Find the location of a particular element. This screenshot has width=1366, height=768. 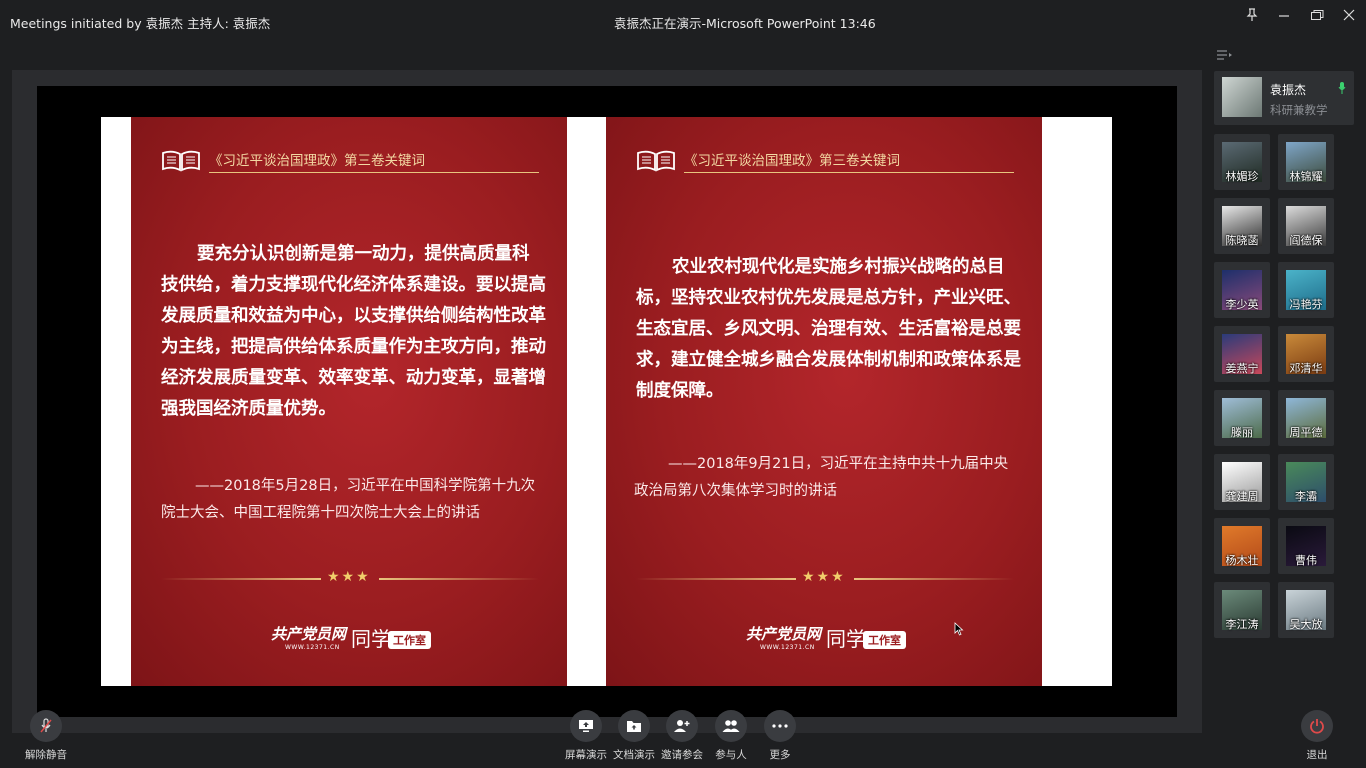

participant-name: 周平德 is located at coordinates (1306, 432).